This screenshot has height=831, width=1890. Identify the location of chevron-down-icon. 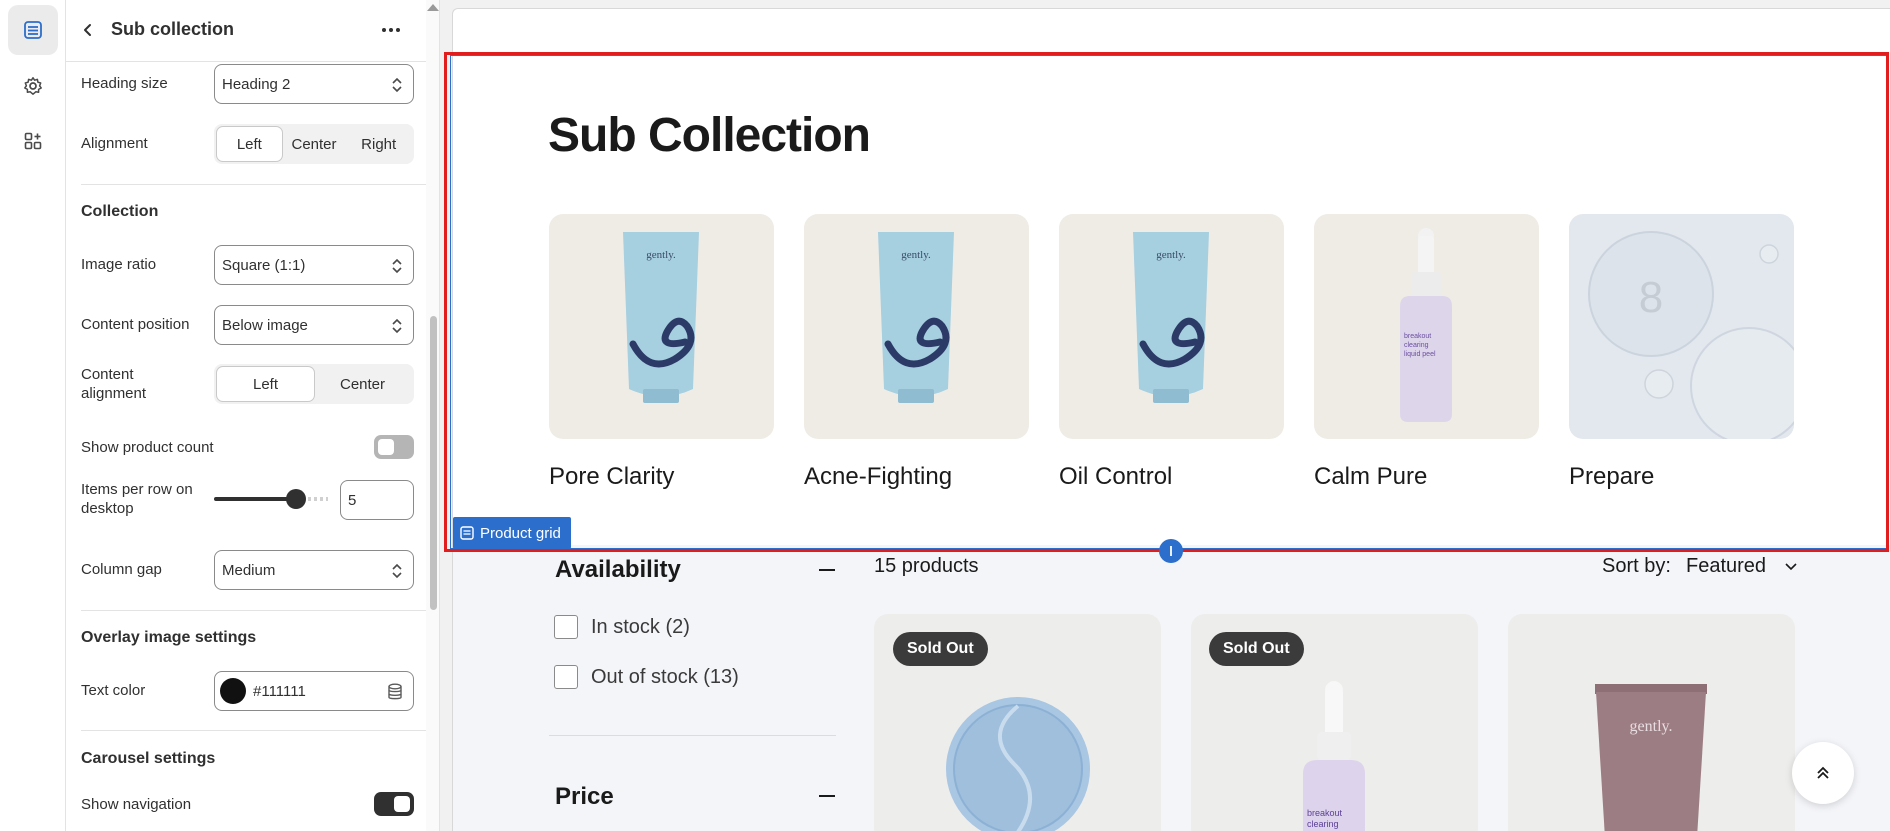
(1791, 567).